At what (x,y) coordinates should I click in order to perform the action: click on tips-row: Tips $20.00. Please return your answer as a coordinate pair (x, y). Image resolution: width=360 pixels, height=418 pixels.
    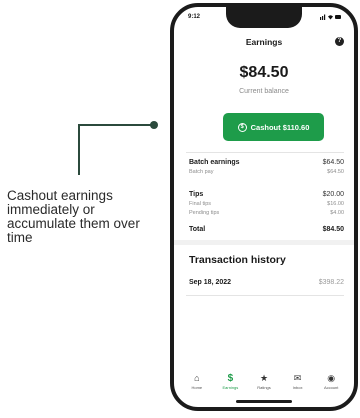
    Looking at the image, I should click on (266, 194).